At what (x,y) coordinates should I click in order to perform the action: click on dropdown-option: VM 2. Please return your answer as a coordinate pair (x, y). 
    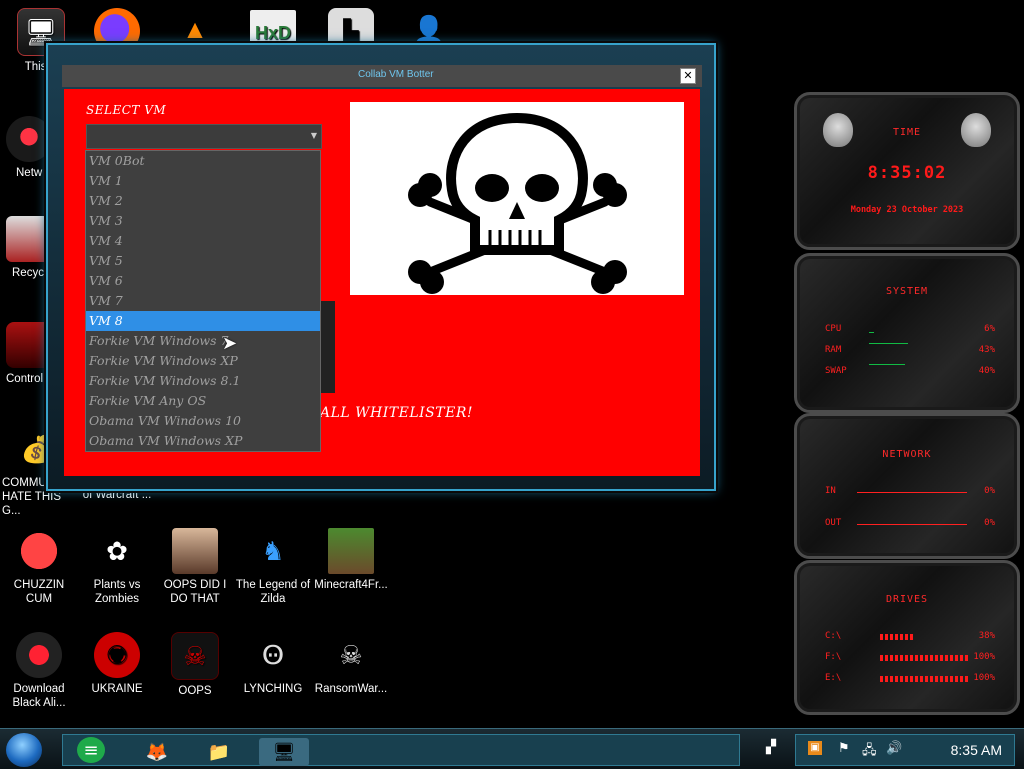
    Looking at the image, I should click on (203, 201).